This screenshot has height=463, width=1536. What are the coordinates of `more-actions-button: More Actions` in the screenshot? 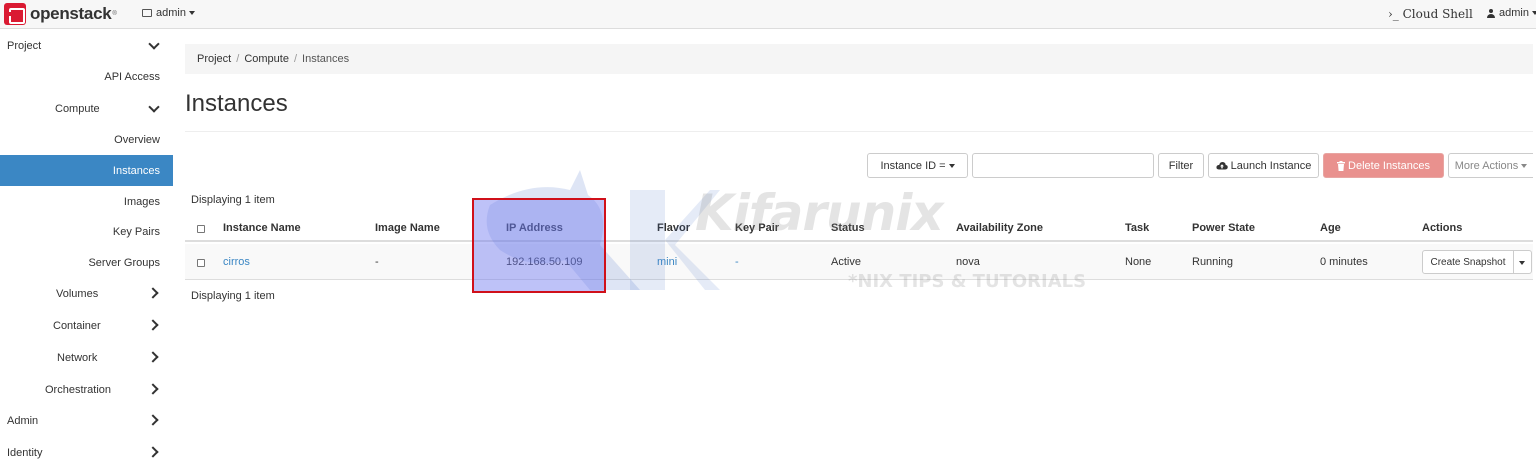 It's located at (1490, 165).